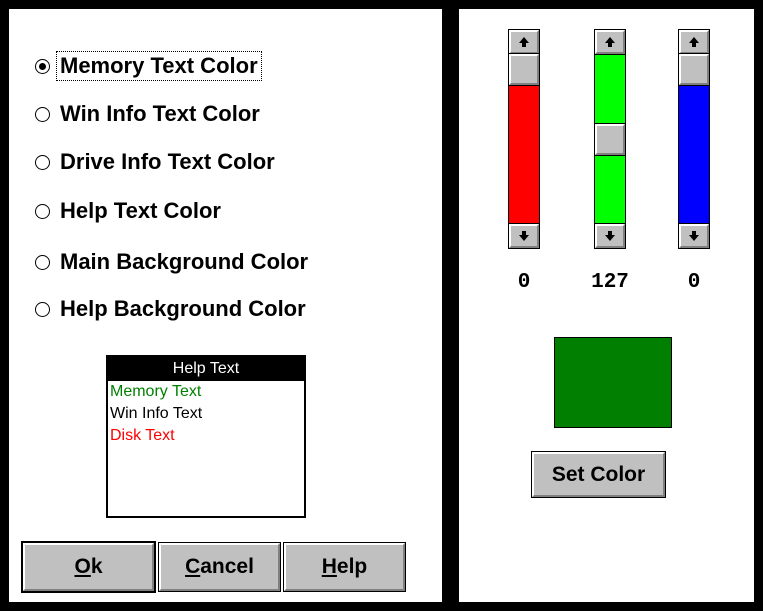  Describe the element at coordinates (96, 566) in the screenshot. I see `ok-label-rest: k` at that location.